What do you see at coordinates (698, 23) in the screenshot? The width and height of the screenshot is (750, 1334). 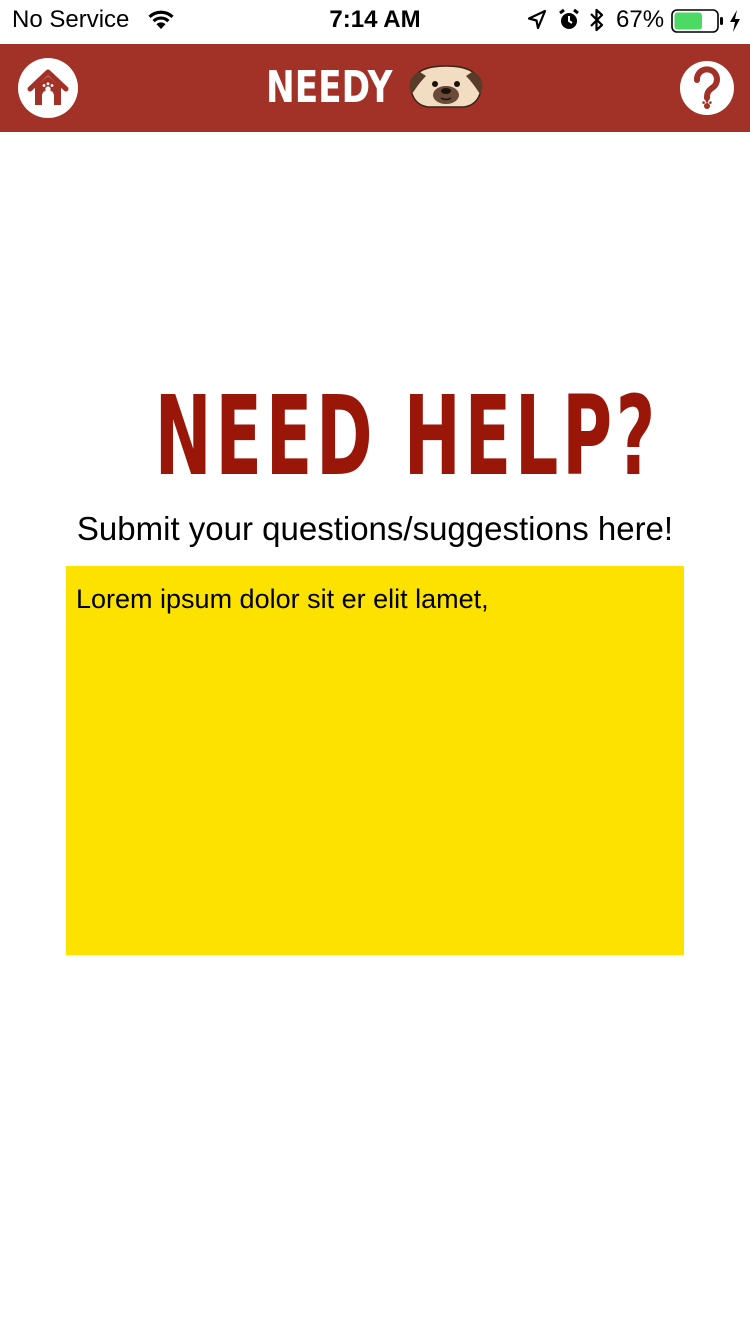 I see `battery-icon` at bounding box center [698, 23].